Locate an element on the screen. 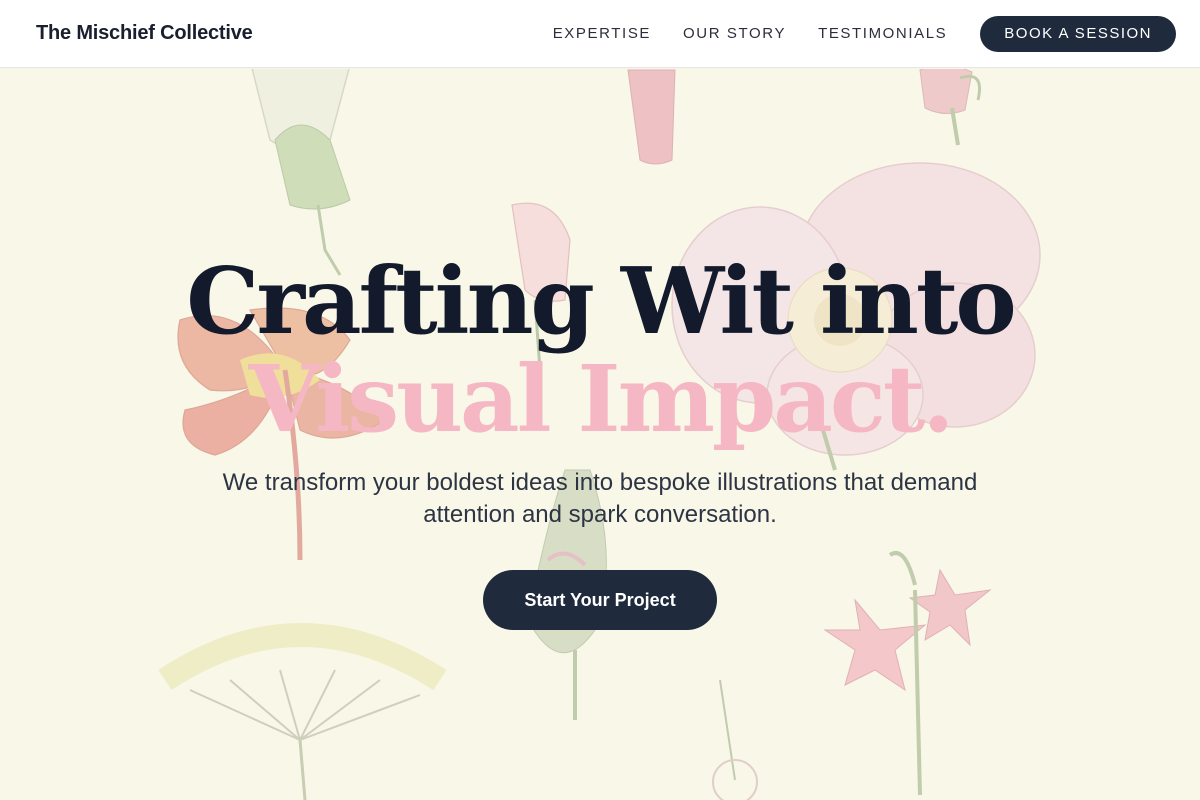 The width and height of the screenshot is (1200, 800). book-session-button: BOOK A SESSION is located at coordinates (1078, 33).